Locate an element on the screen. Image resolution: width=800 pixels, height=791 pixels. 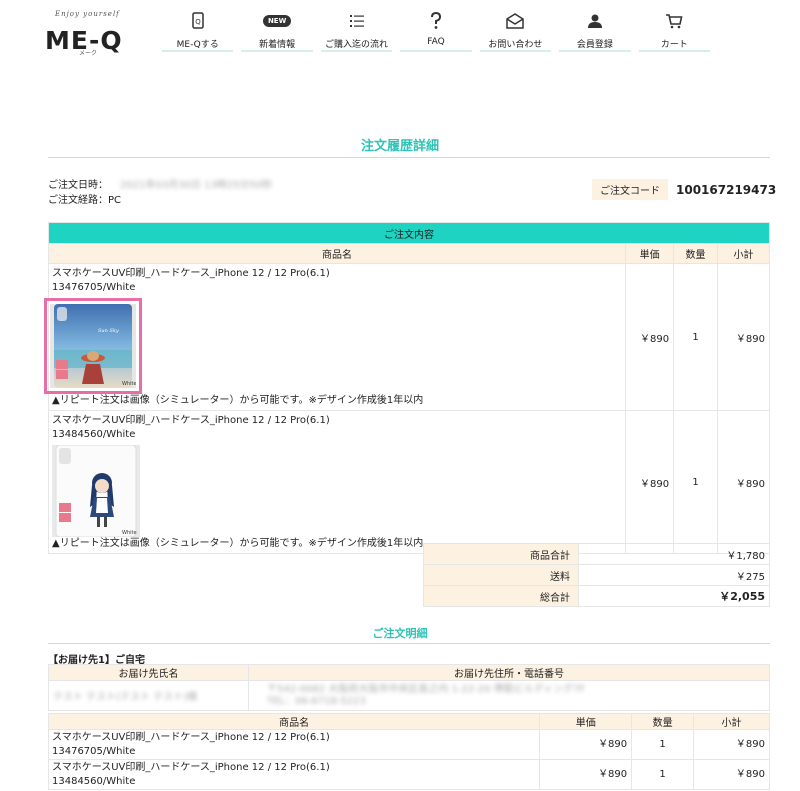
envelope-icon is located at coordinates (515, 21).